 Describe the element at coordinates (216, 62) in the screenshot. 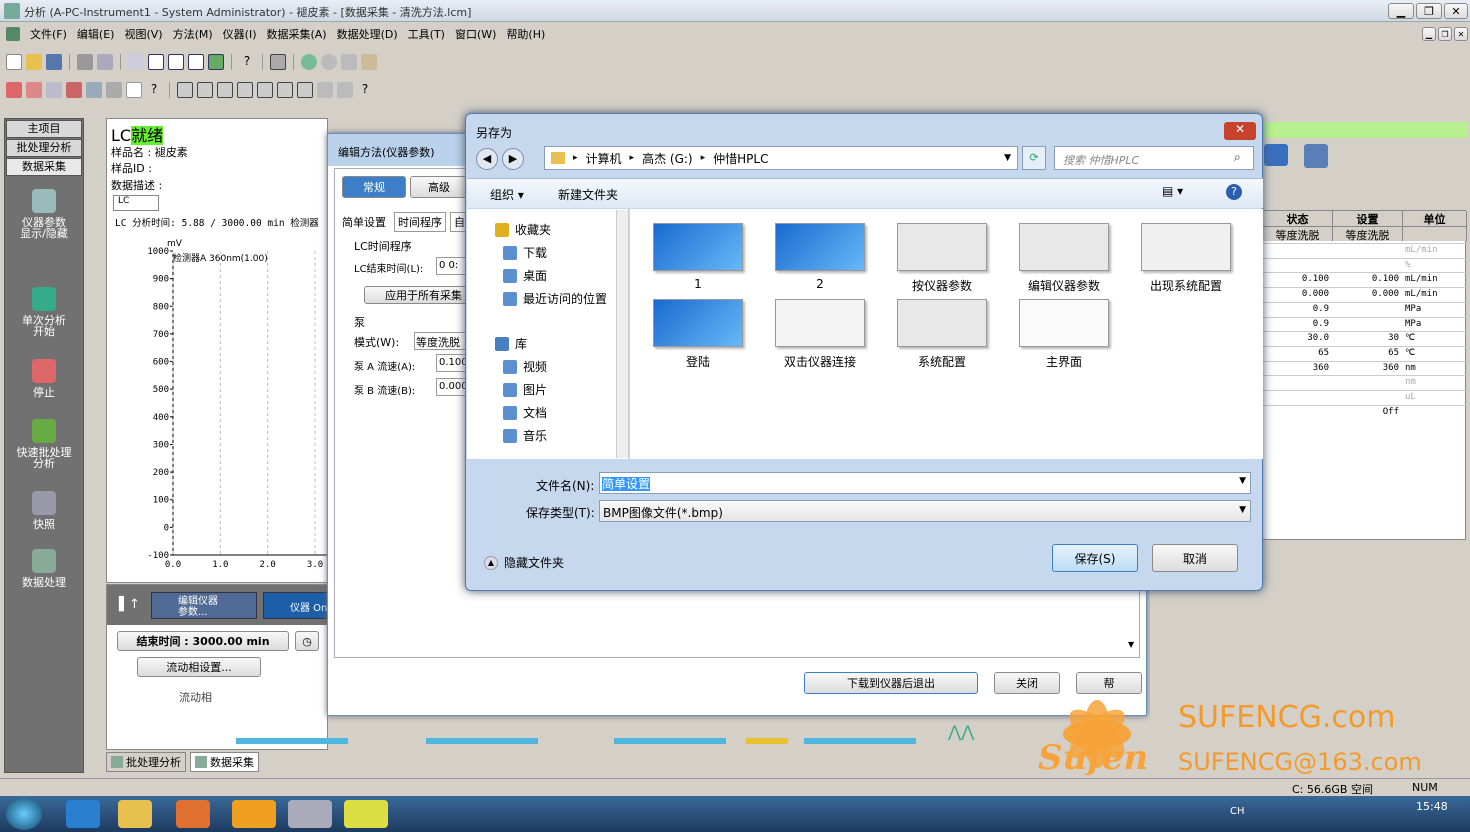

I see `layout4-icon` at that location.